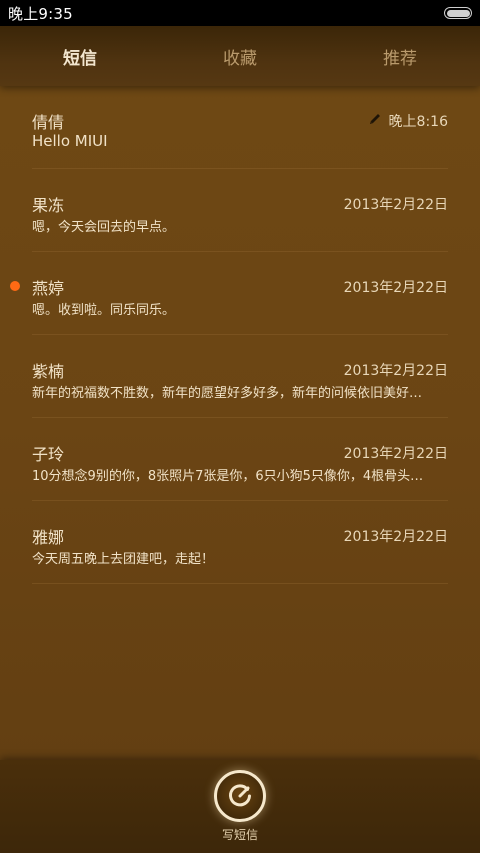 This screenshot has height=853, width=480. What do you see at coordinates (229, 293) in the screenshot?
I see `conversation-row: 燕婷 嗯。收到啦。同乐同乐。 2013年2月22日` at bounding box center [229, 293].